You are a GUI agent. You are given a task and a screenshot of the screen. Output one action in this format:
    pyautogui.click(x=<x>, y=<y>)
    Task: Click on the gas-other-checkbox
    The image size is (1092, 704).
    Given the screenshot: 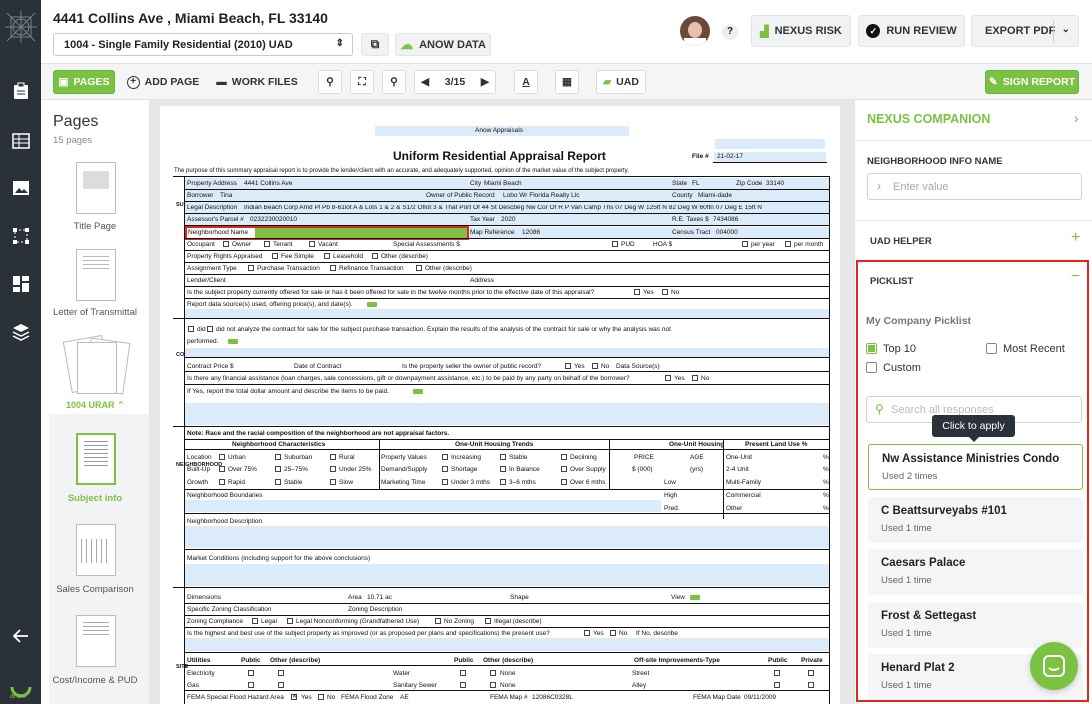 What is the action you would take?
    pyautogui.click(x=281, y=685)
    